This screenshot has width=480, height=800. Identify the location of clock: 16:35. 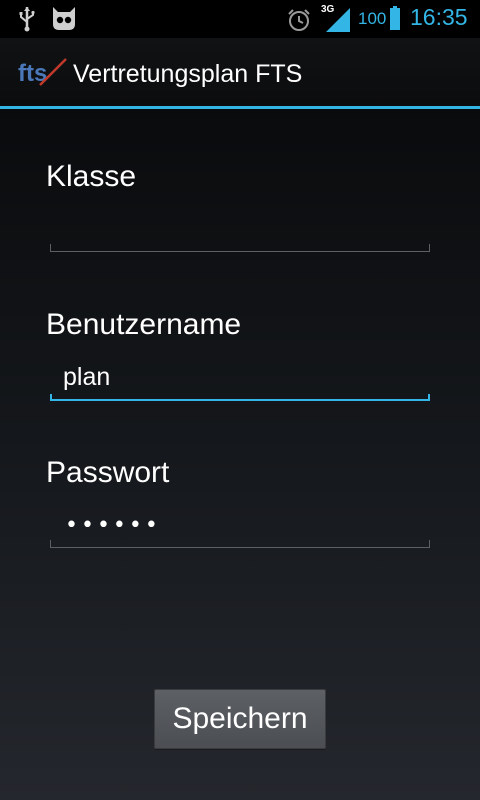
(439, 17).